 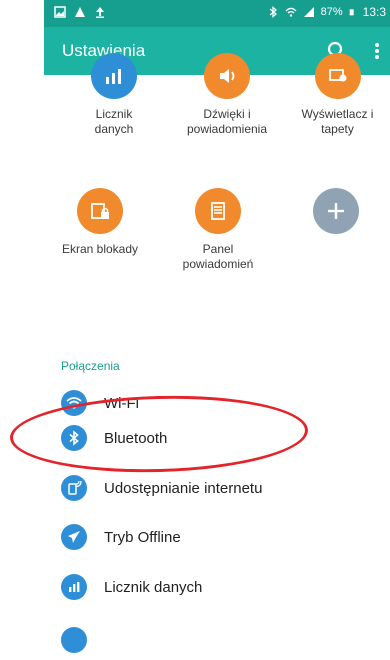 I want to click on clock: 13:3, so click(x=374, y=12).